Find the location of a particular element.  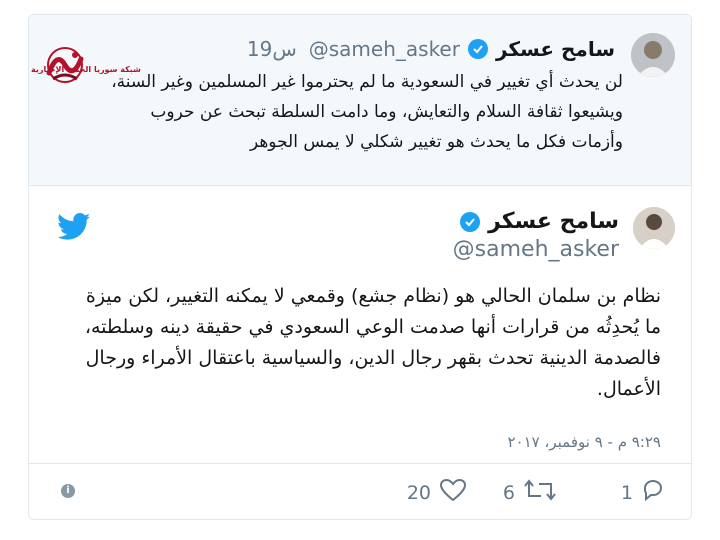

watermark-text: شبكة سوريا الحدث الإخبارية is located at coordinates (86, 69).